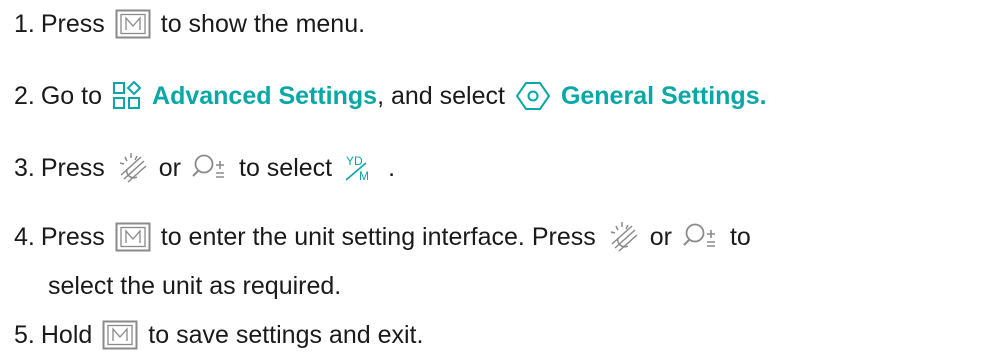 The height and width of the screenshot is (363, 1006). I want to click on unit-icon-top: YD, so click(354, 161).